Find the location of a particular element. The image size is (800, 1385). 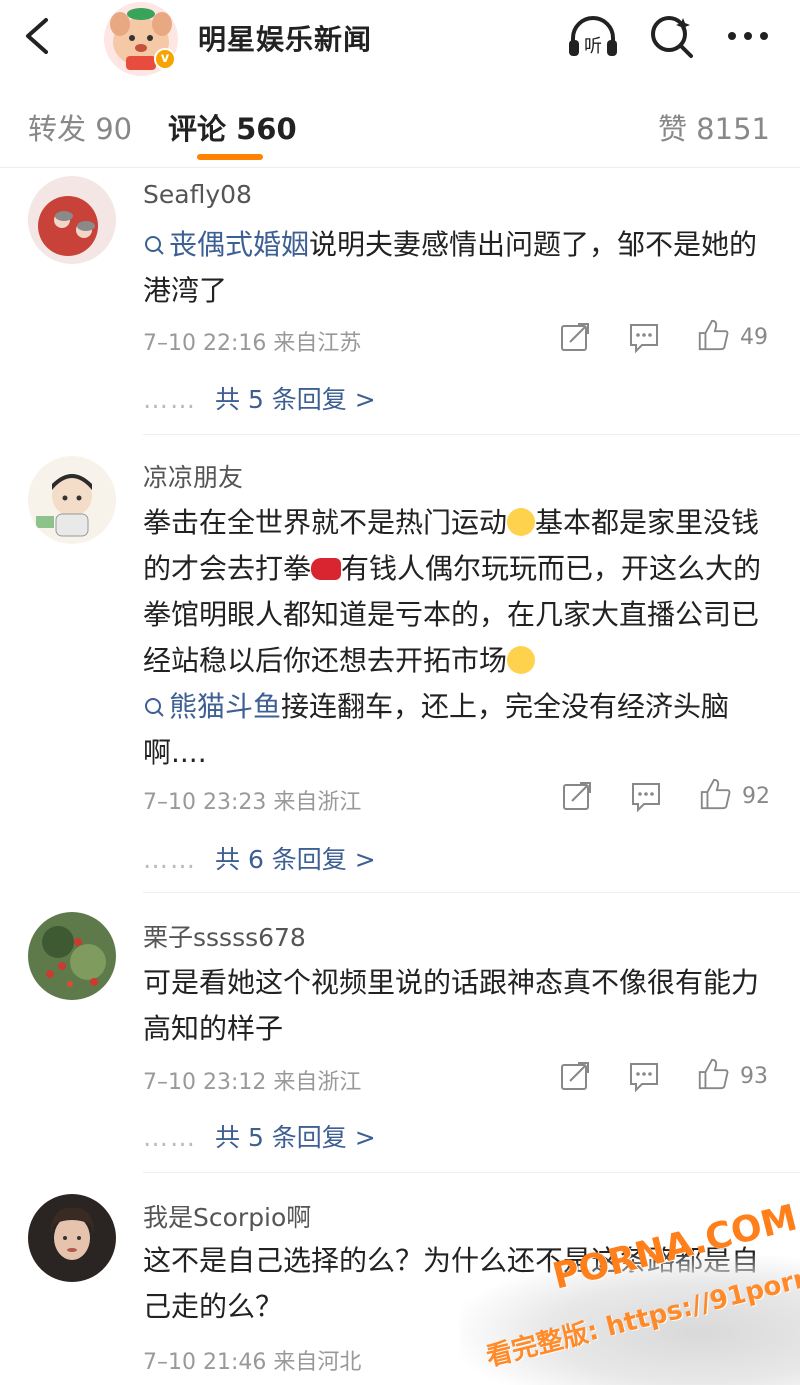

tab-bar: 转发 90 评论 560 赞 8151 is located at coordinates (400, 124).